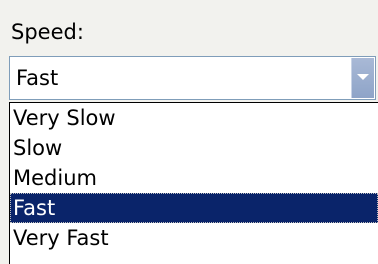  Describe the element at coordinates (194, 118) in the screenshot. I see `option-very-slow: Very Slow` at that location.